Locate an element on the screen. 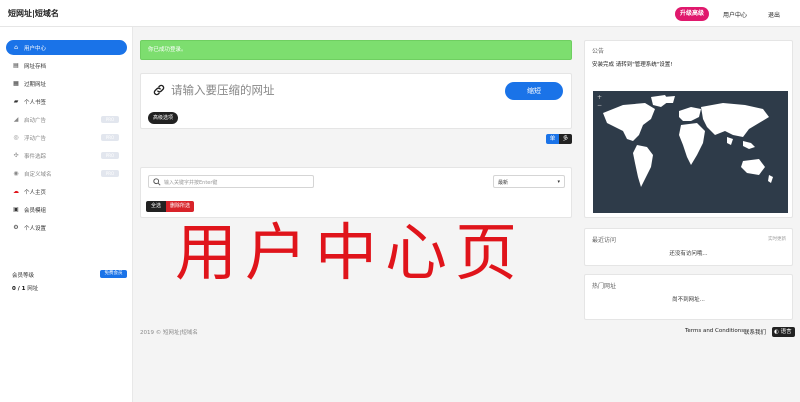  language-button: ◐ 语言 is located at coordinates (783, 332).